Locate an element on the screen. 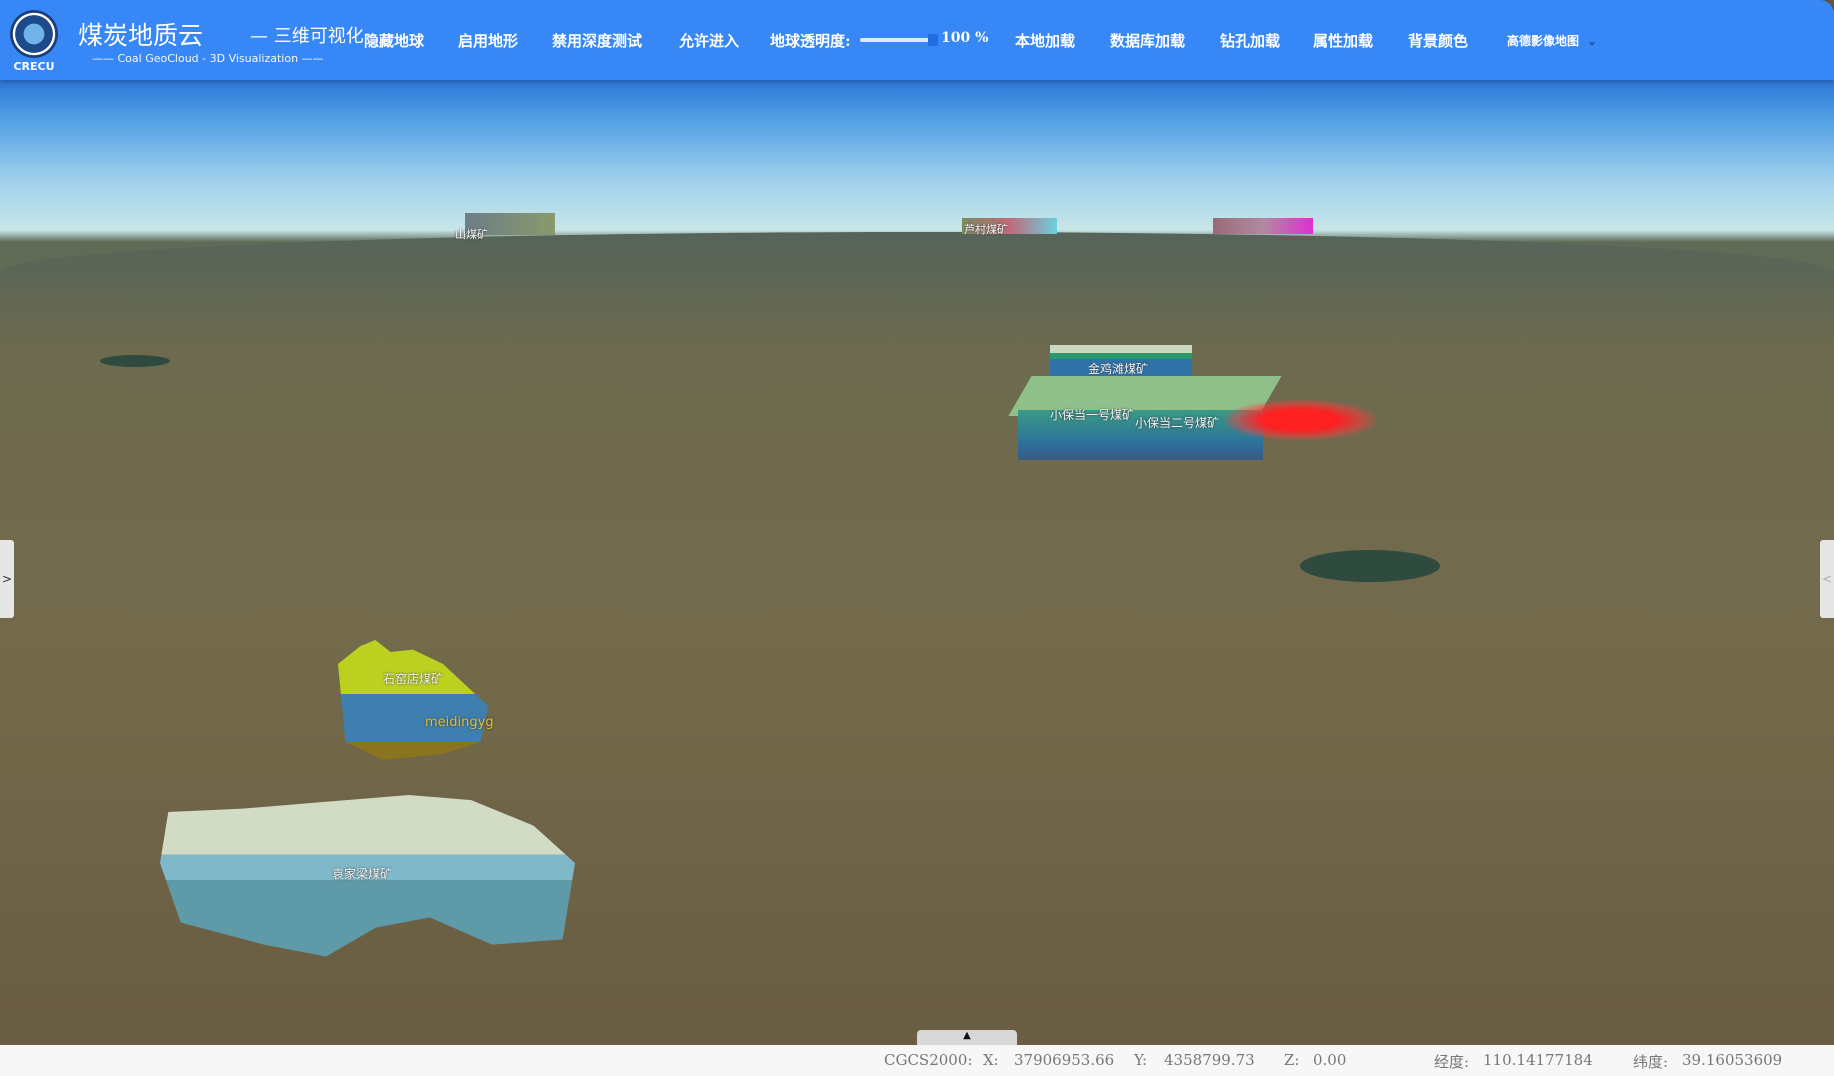 This screenshot has width=1834, height=1076. x-label: X: is located at coordinates (991, 1060).